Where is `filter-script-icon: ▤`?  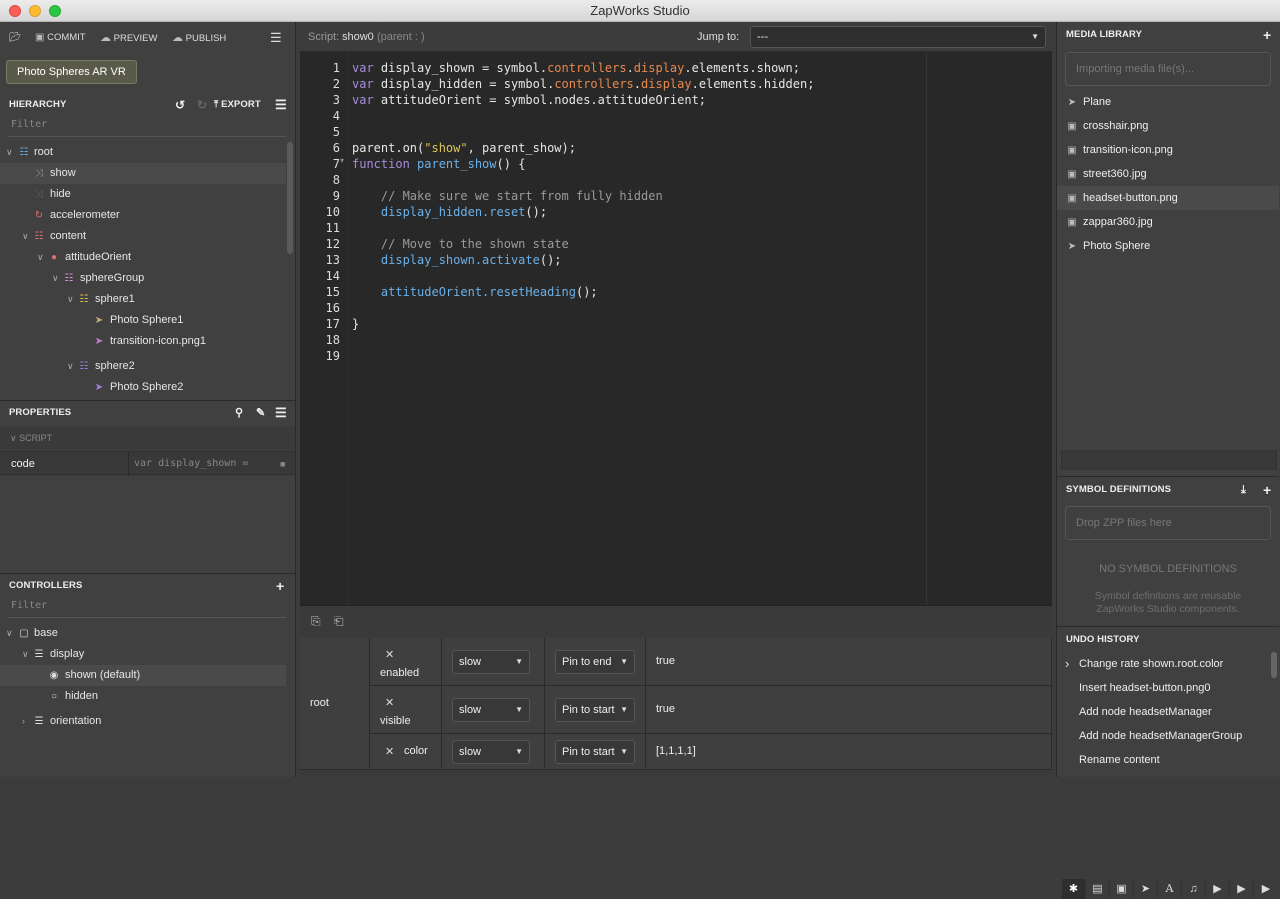 filter-script-icon: ▤ is located at coordinates (1098, 889).